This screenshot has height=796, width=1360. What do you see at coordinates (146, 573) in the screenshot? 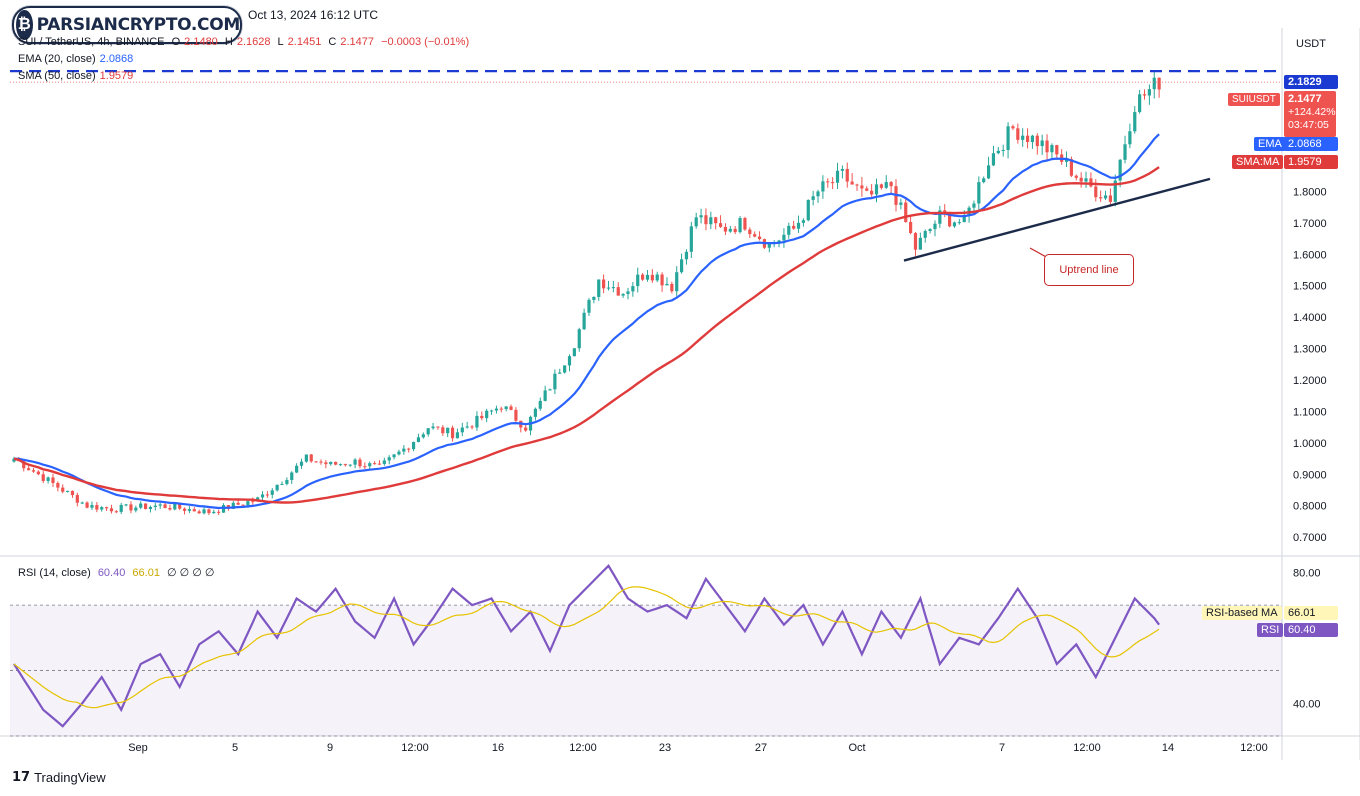
I see `rsi-ma-value: 66.01` at bounding box center [146, 573].